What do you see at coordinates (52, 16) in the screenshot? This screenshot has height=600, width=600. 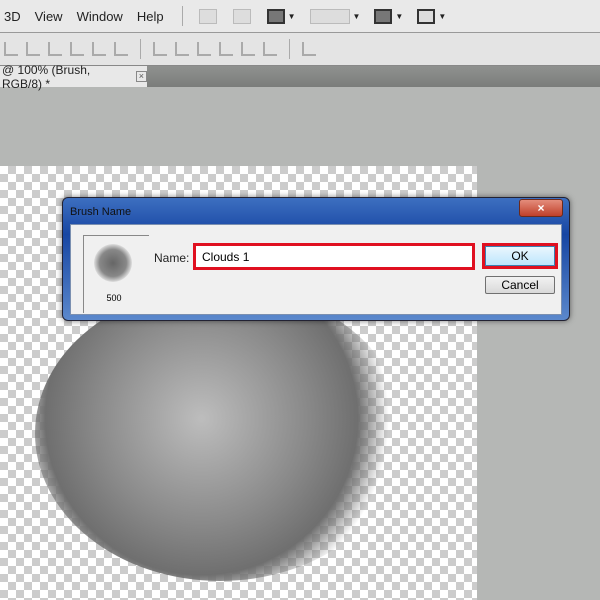 I see `menu-view: View` at bounding box center [52, 16].